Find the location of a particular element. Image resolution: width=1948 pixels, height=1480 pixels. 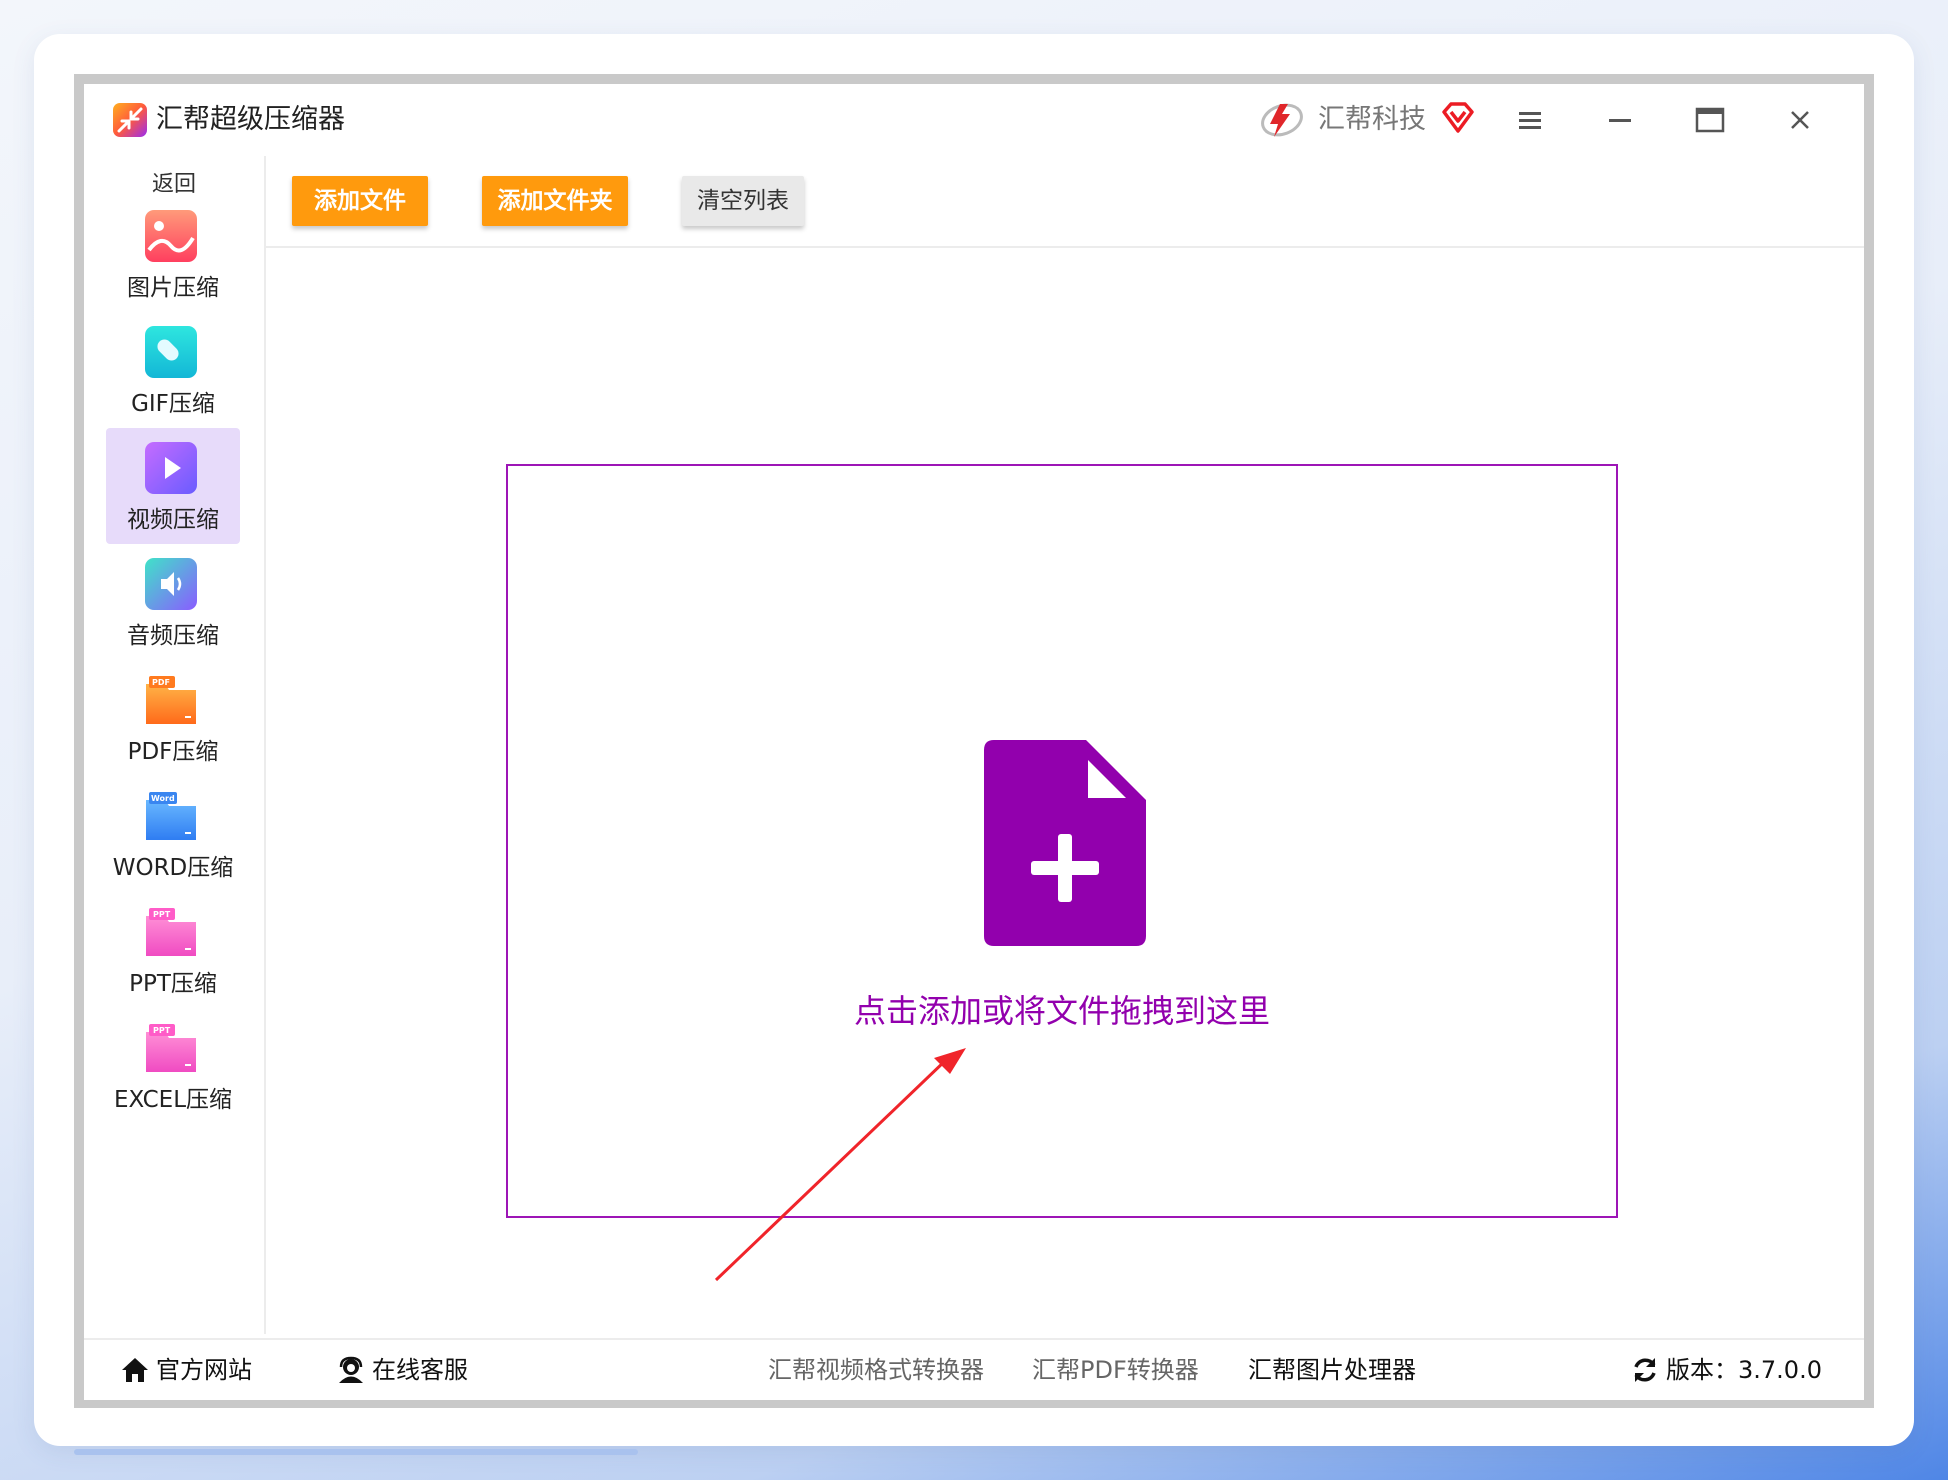

online-support-link: 在线客服 is located at coordinates (402, 1370).